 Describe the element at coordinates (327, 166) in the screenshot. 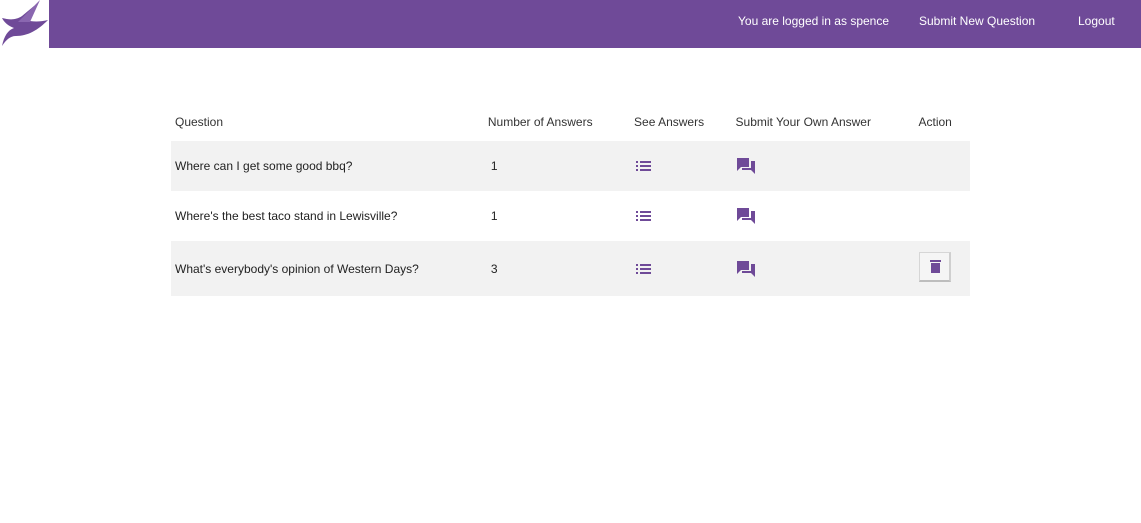

I see `question-text: Where can I get some good bbq?` at that location.